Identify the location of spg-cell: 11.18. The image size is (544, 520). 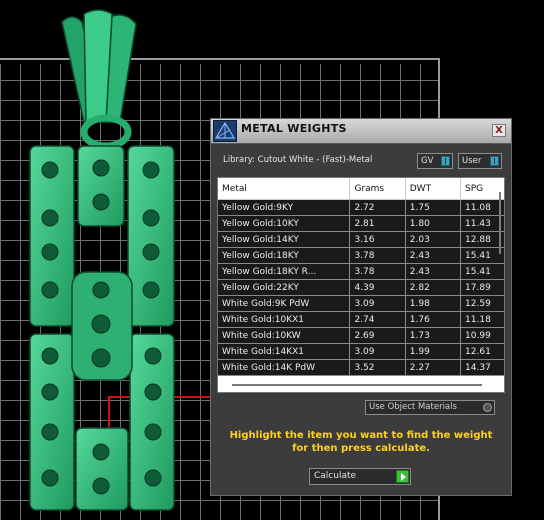
(482, 319).